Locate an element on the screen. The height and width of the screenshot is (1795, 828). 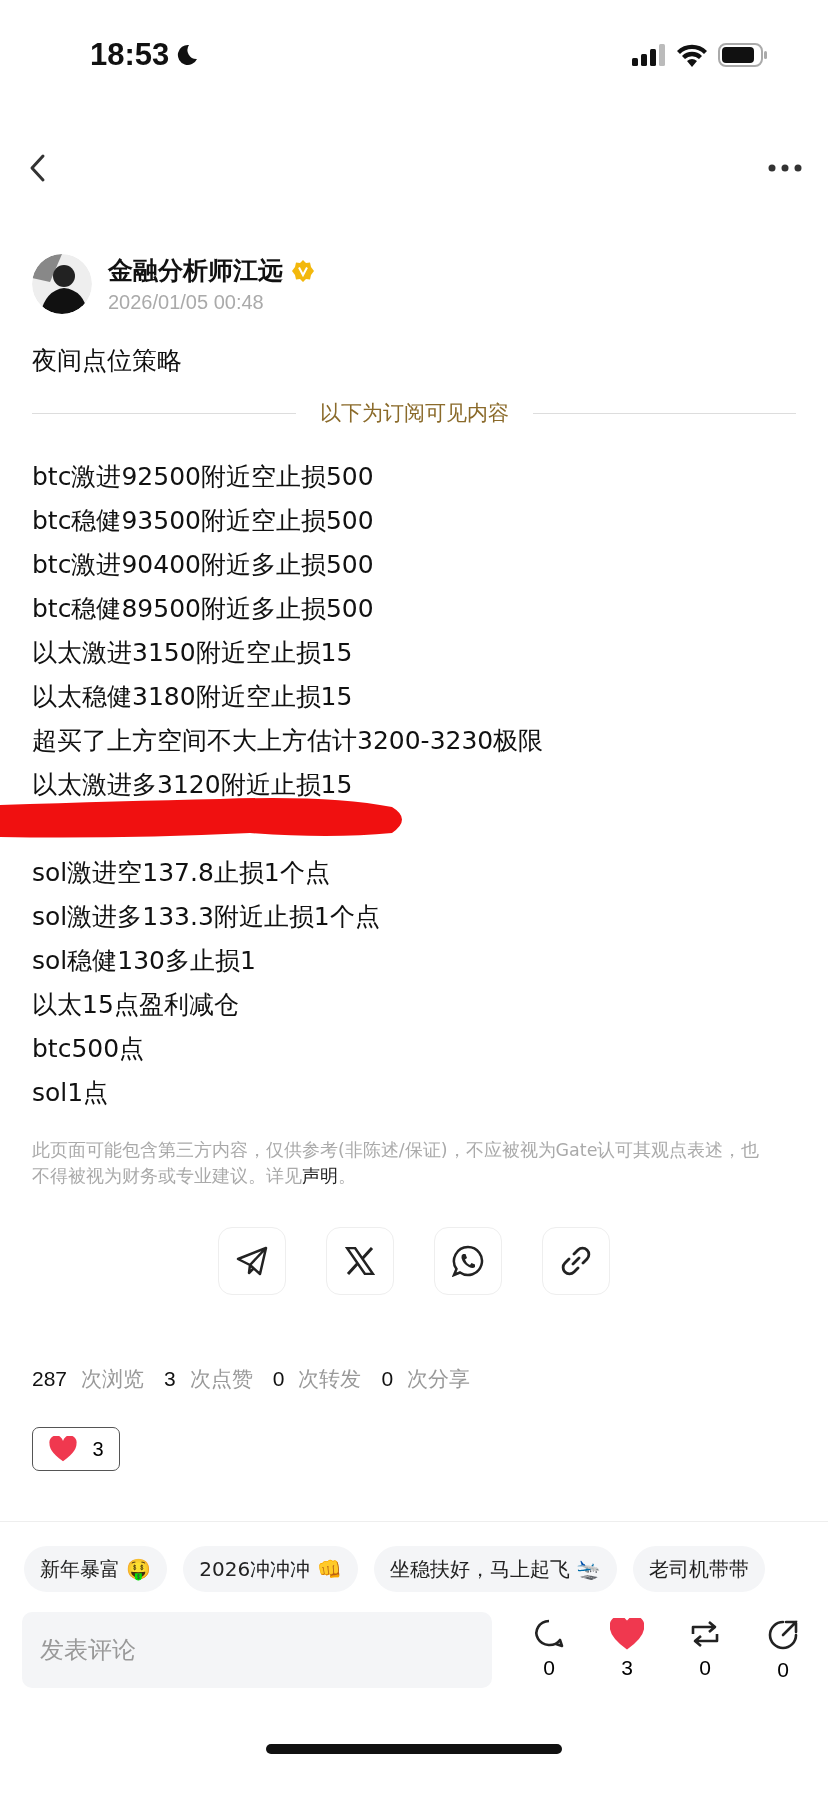
post-line: btc稳健89500附近多止损500 is located at coordinates (203, 609).